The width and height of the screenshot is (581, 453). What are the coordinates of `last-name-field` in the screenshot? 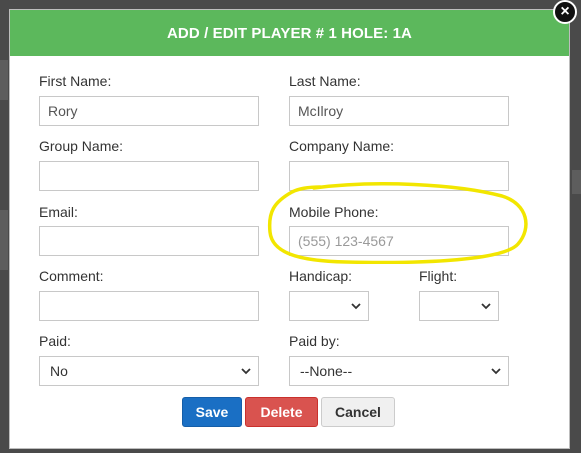 It's located at (399, 111).